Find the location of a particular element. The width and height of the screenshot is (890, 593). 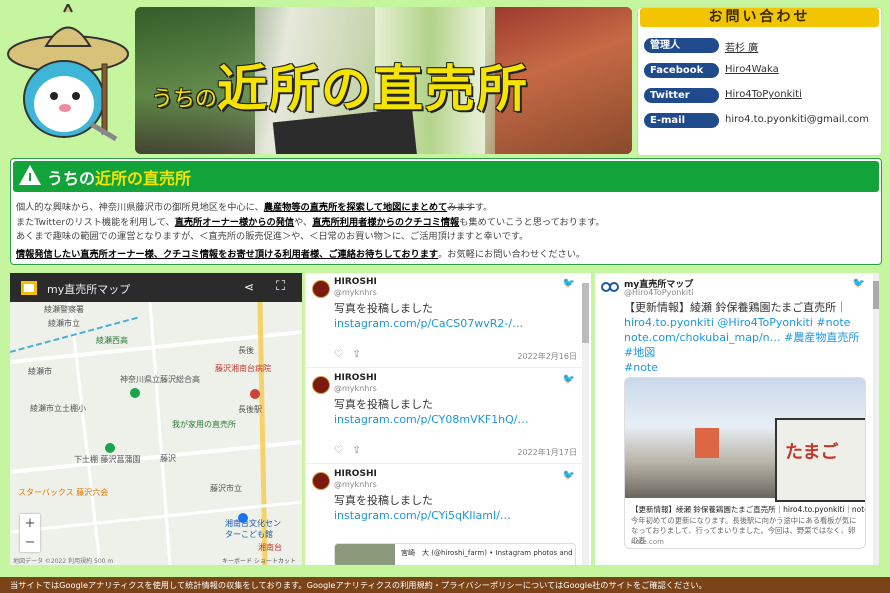

contact-row-twitter: Twitter Hiro4ToPyonkiti is located at coordinates (760, 96).